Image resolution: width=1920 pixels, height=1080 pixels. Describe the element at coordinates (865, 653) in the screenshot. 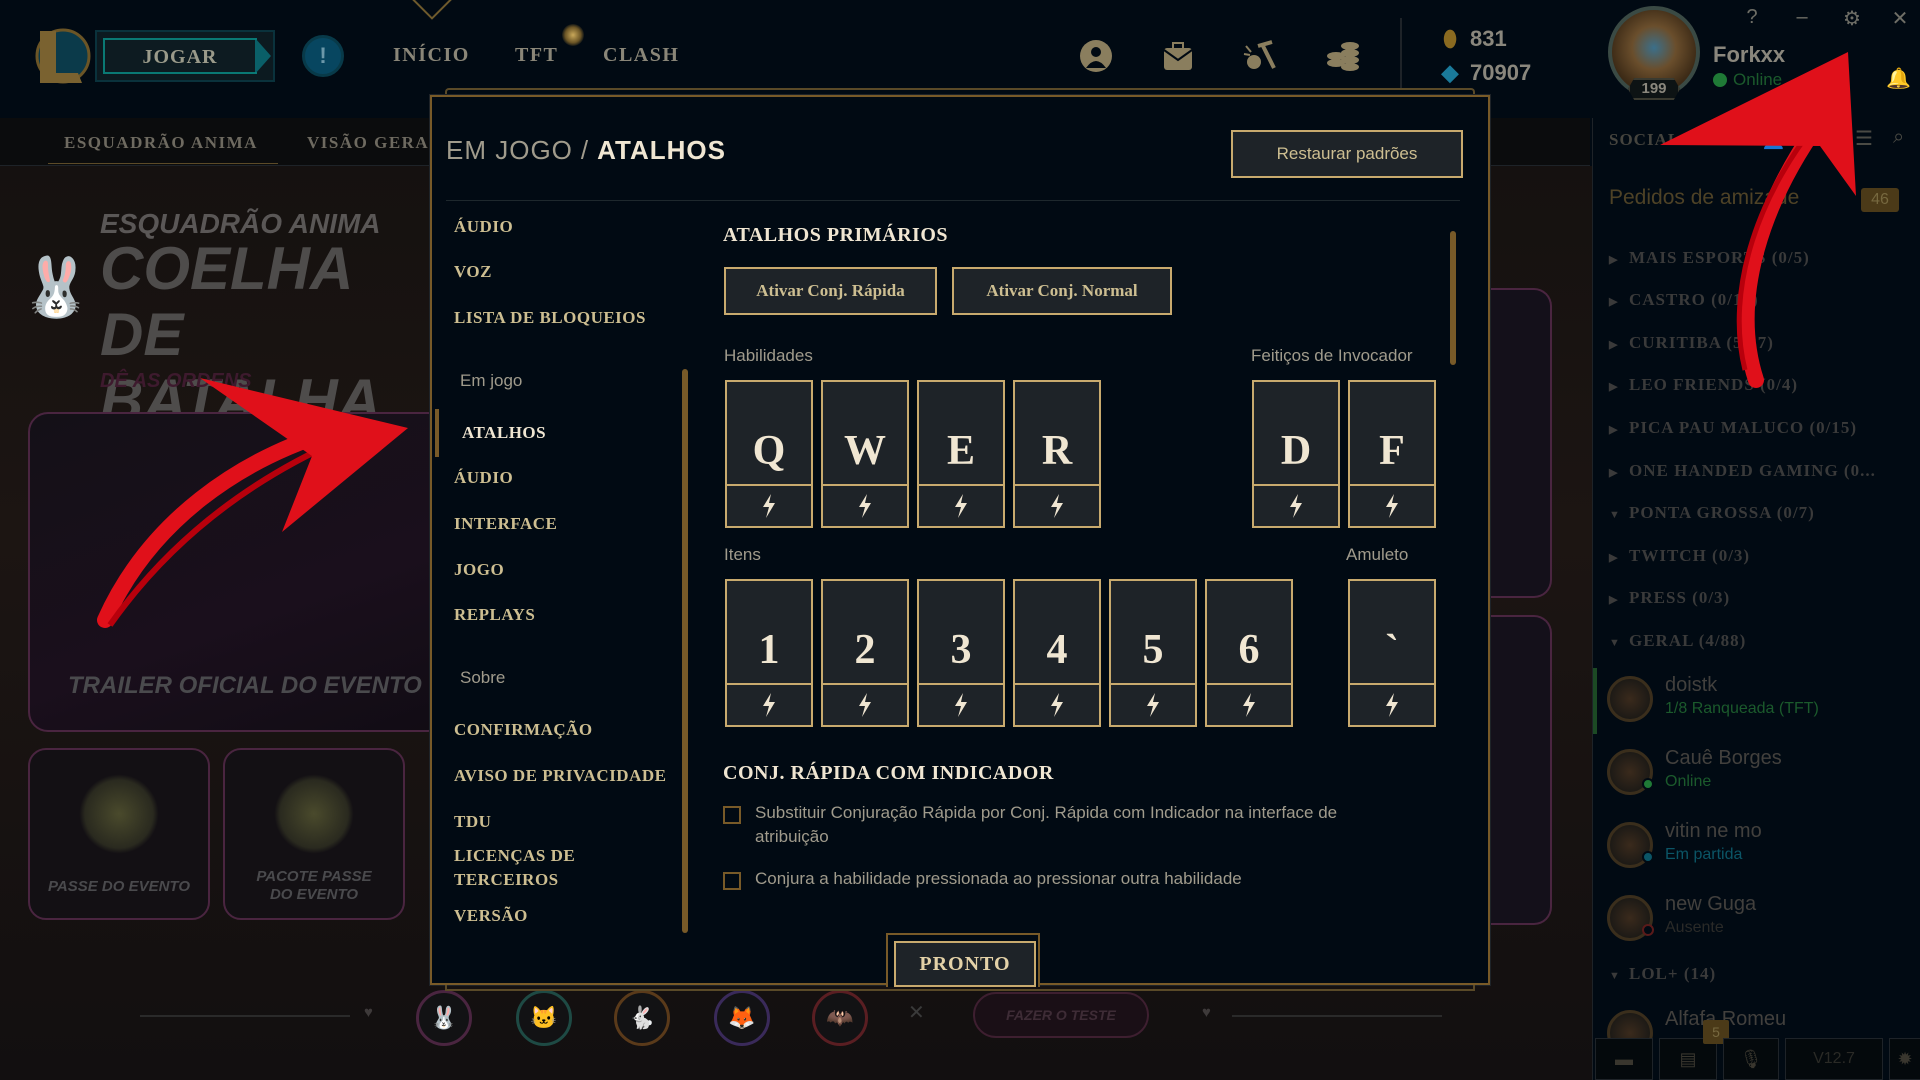

I see `hotkey-item-2: 2` at that location.